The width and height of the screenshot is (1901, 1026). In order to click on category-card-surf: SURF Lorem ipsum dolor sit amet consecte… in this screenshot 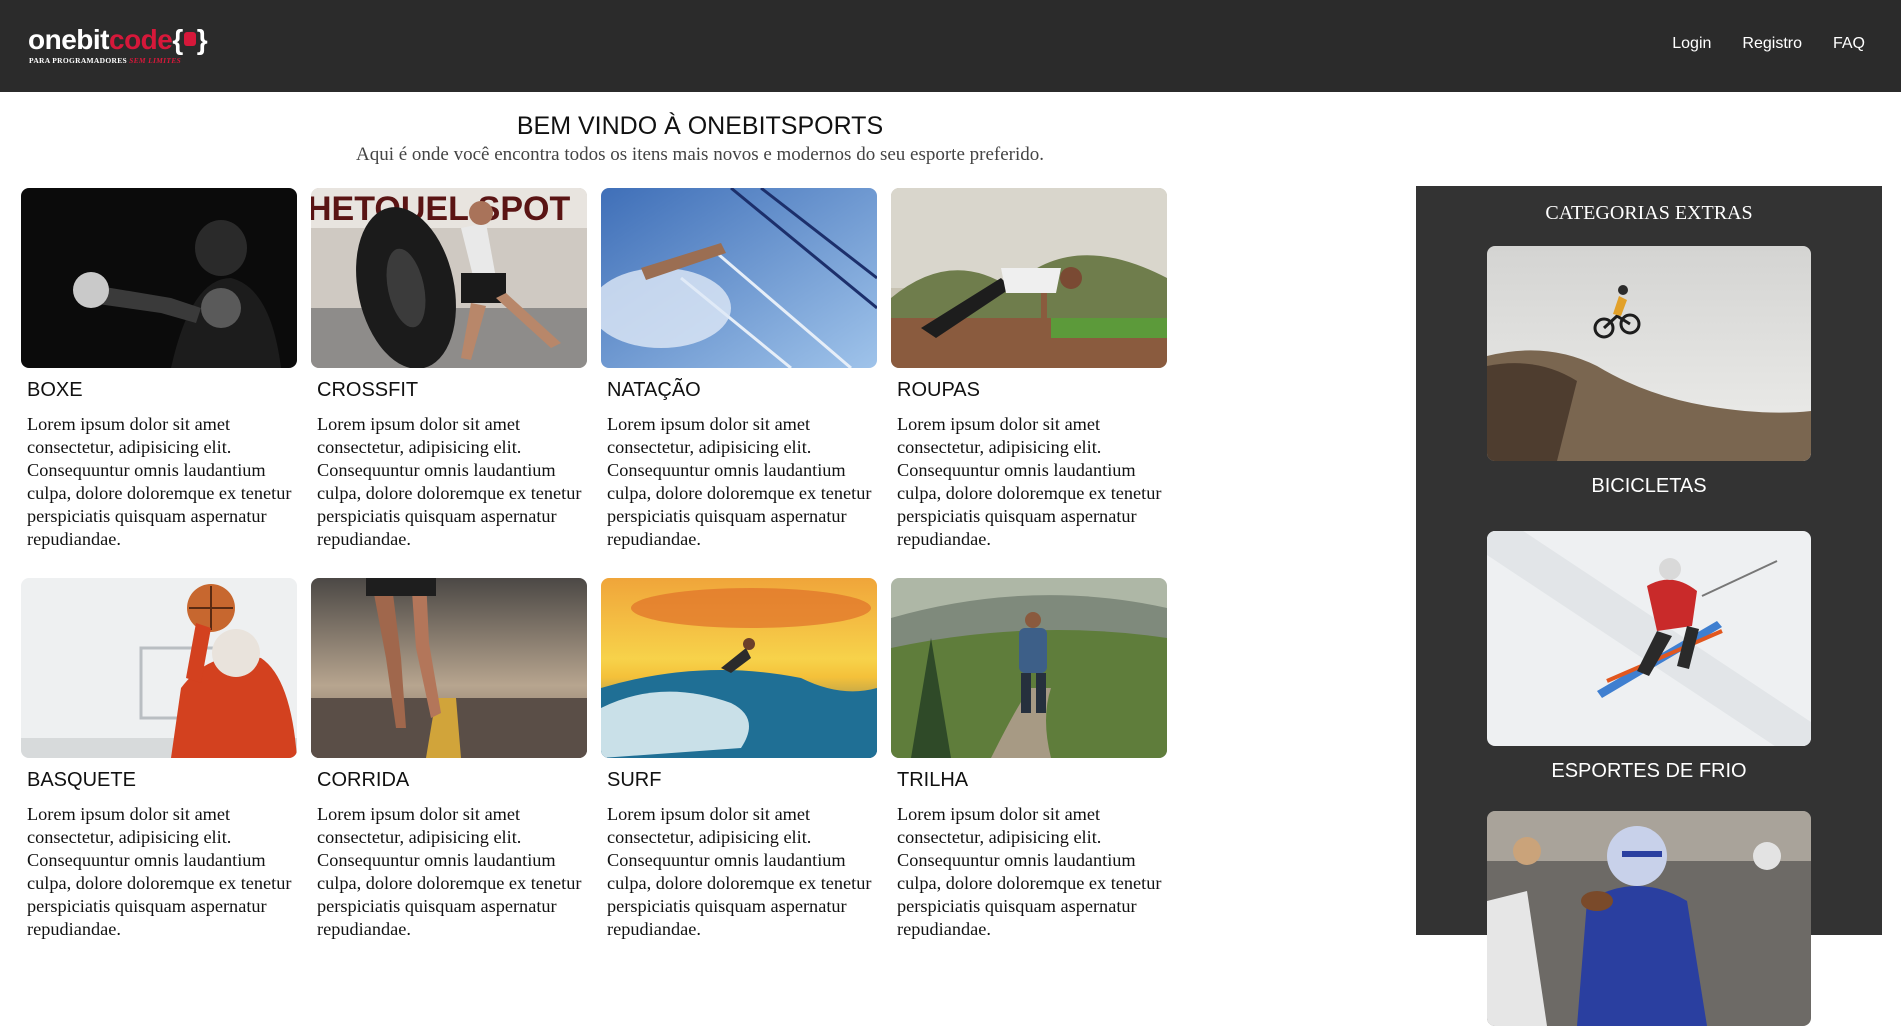, I will do `click(739, 758)`.